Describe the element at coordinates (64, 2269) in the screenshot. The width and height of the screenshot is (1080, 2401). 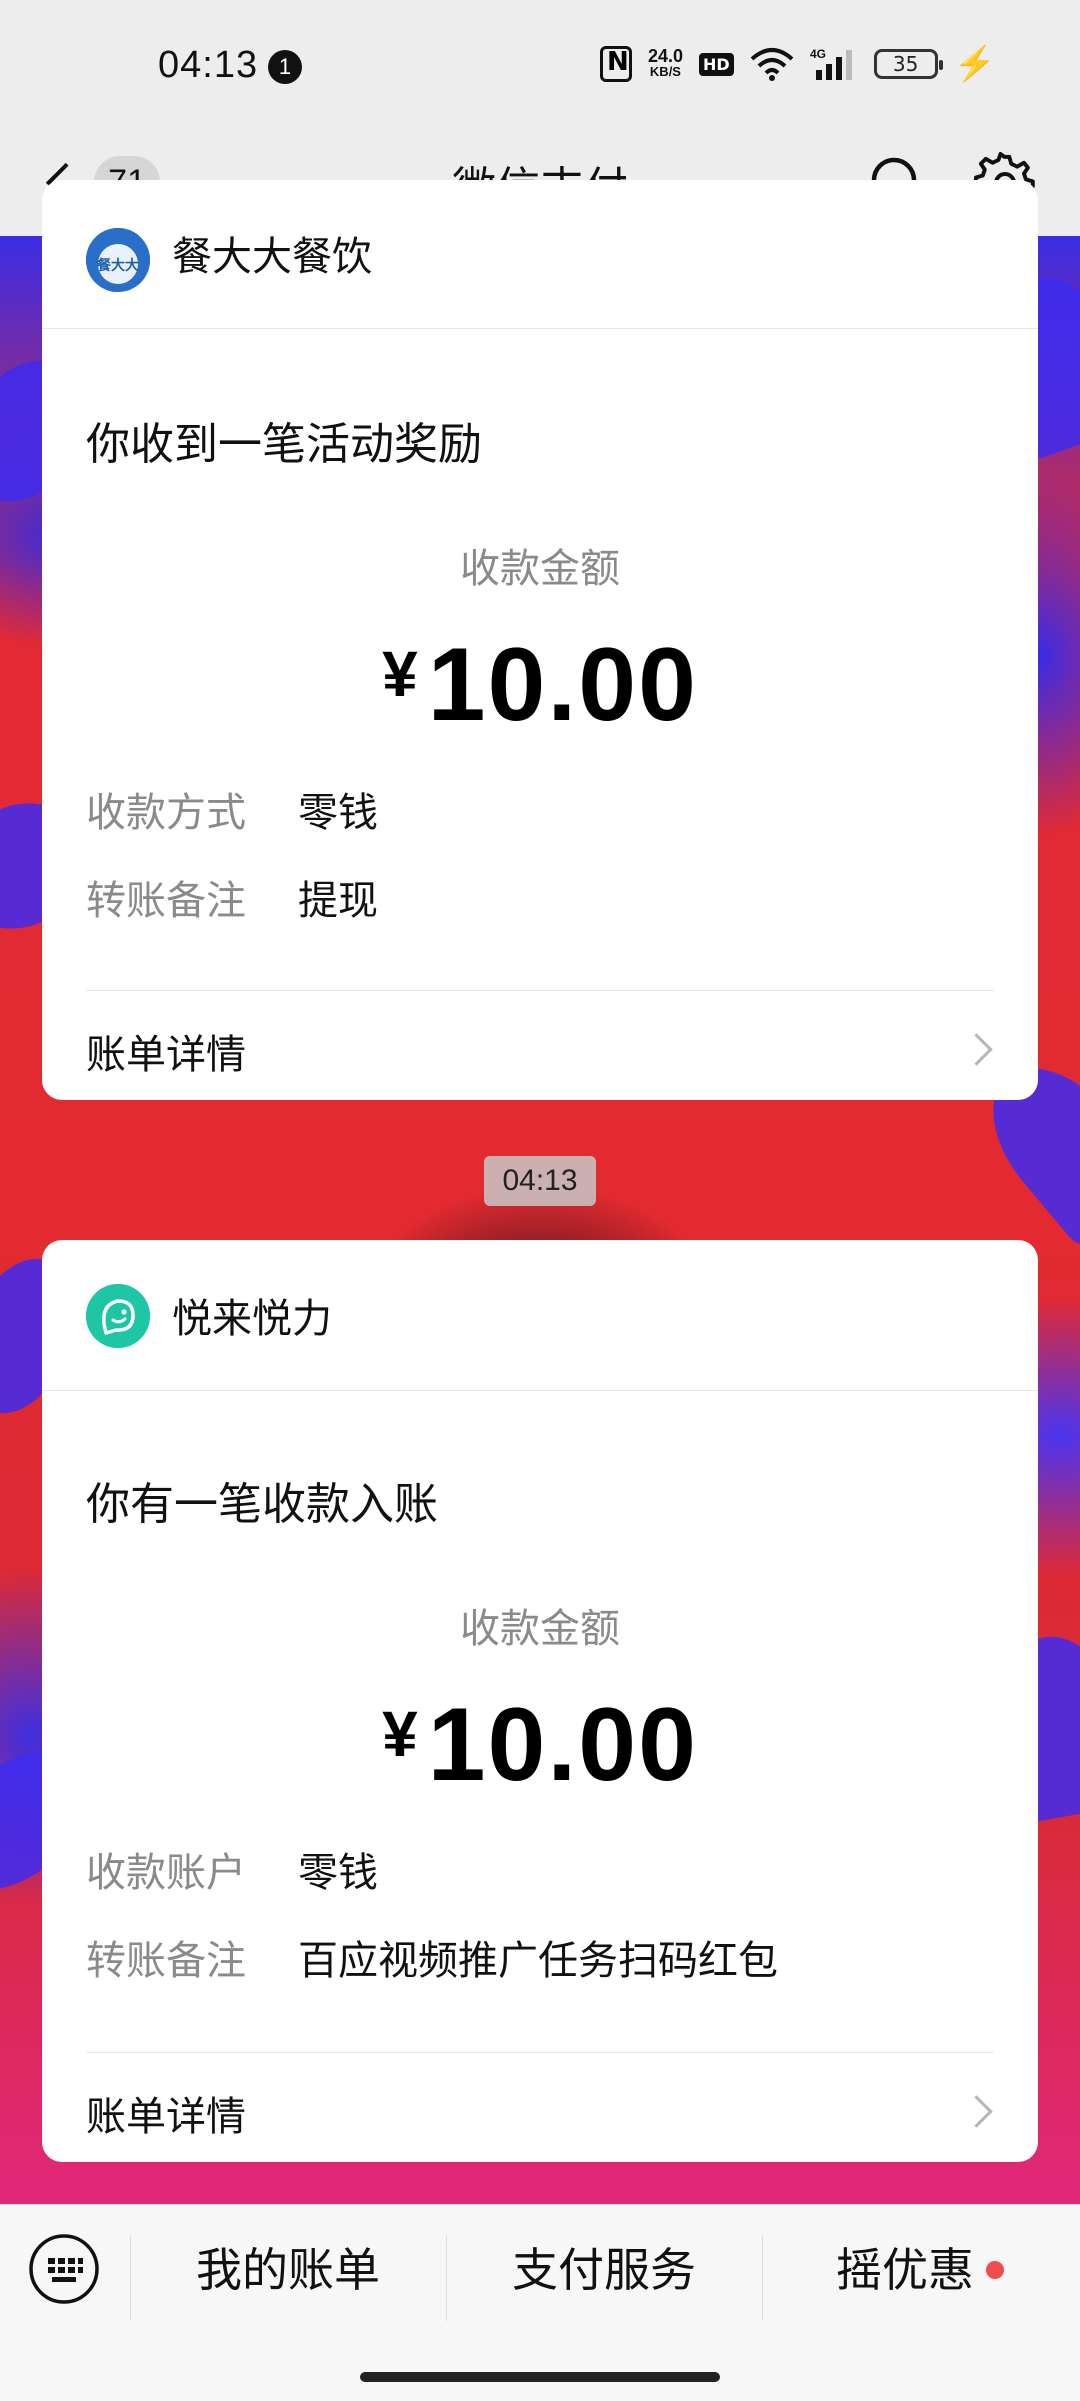
I see `keyboard-toggle-icon` at that location.